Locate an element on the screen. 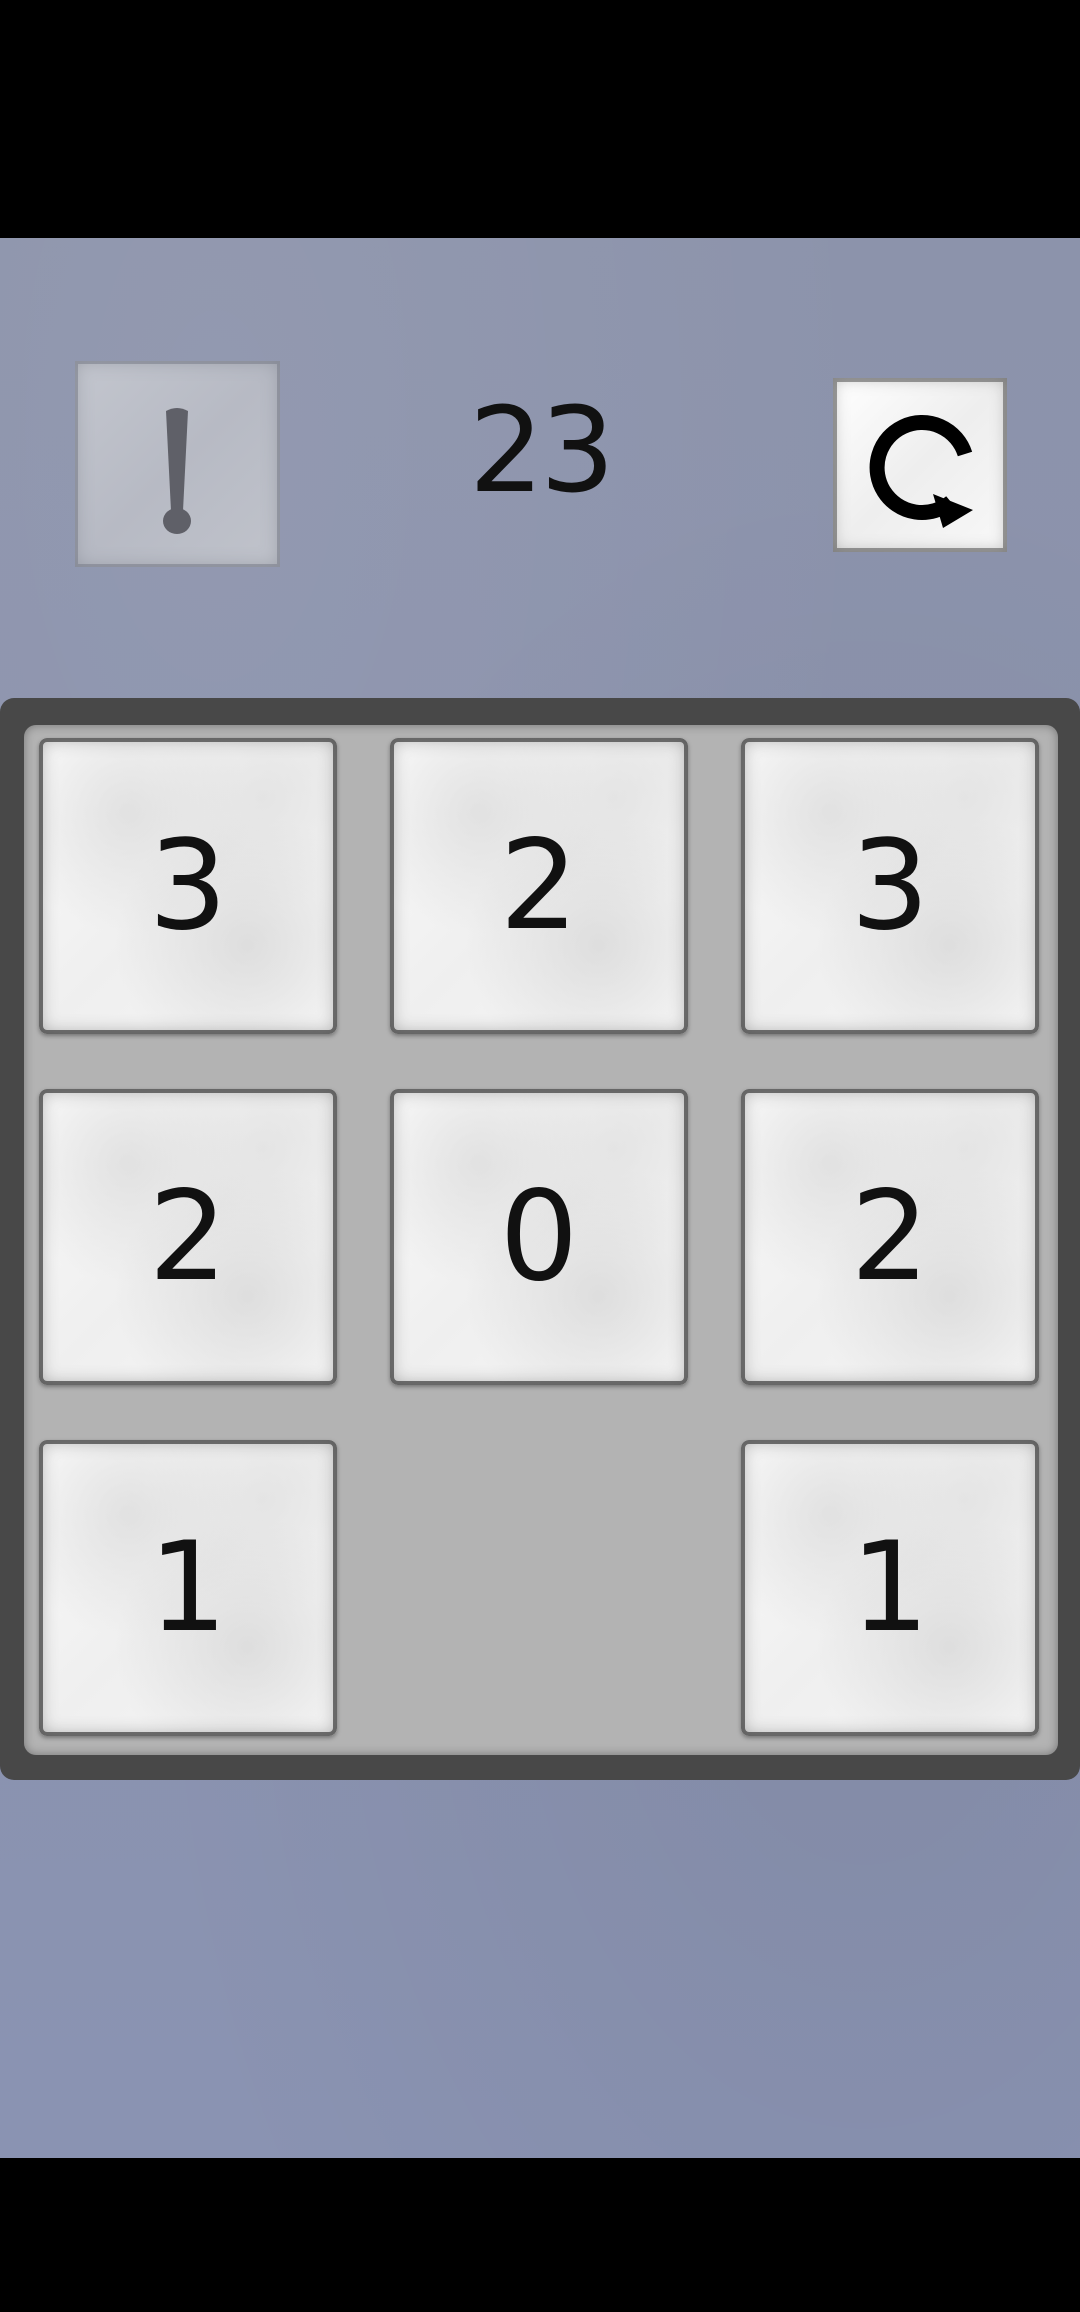  tile-r1-c1: 3 is located at coordinates (188, 886).